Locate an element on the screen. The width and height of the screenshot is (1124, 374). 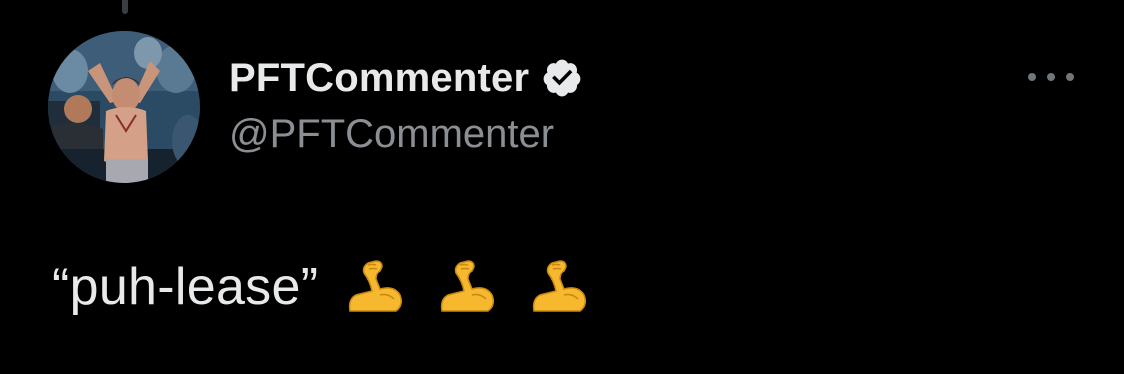
avatar-photo is located at coordinates (124, 107).